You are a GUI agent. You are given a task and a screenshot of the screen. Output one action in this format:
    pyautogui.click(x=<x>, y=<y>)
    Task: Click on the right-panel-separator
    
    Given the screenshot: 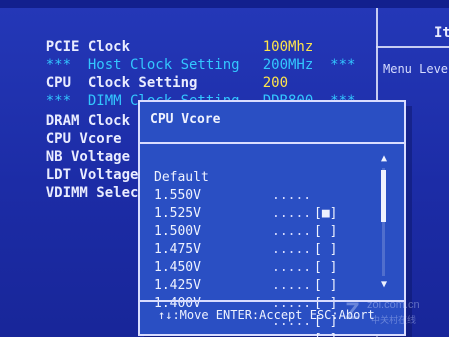 What is the action you would take?
    pyautogui.click(x=412, y=47)
    